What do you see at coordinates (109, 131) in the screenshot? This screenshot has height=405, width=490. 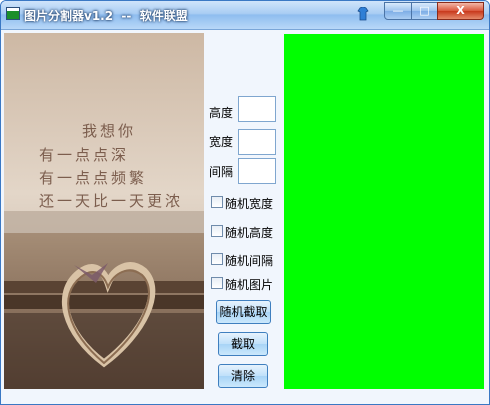 I see `poem-line-1: 我想你` at bounding box center [109, 131].